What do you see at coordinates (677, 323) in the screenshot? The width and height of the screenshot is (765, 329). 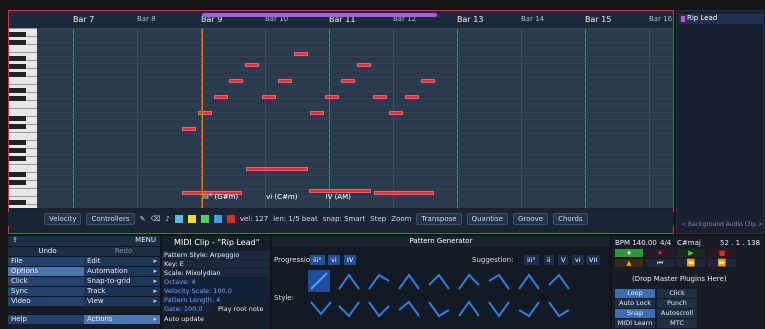 I see `mtc-button: MTC` at bounding box center [677, 323].